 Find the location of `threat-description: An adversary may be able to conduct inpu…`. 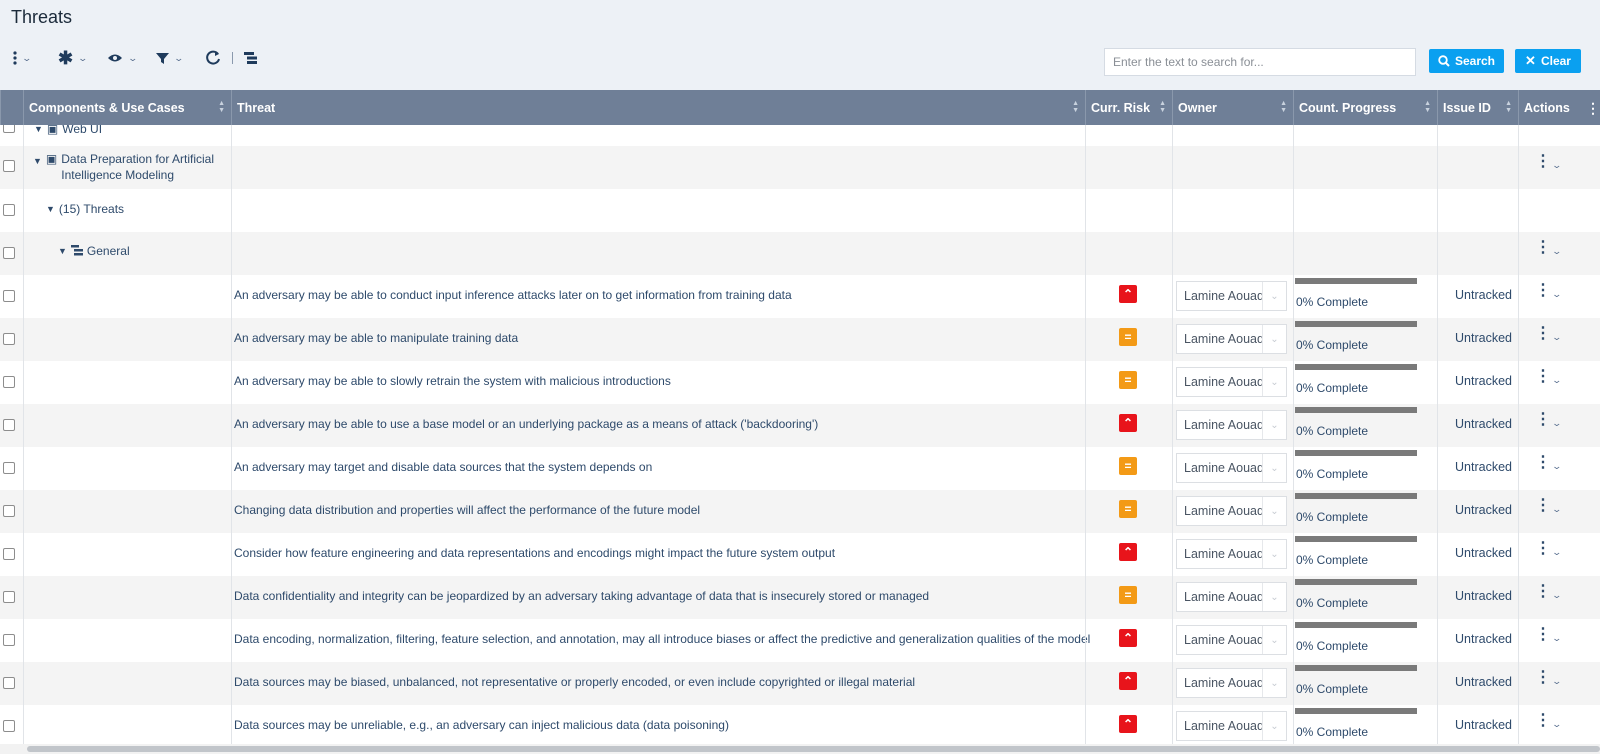

threat-description: An adversary may be able to conduct inpu… is located at coordinates (513, 295).